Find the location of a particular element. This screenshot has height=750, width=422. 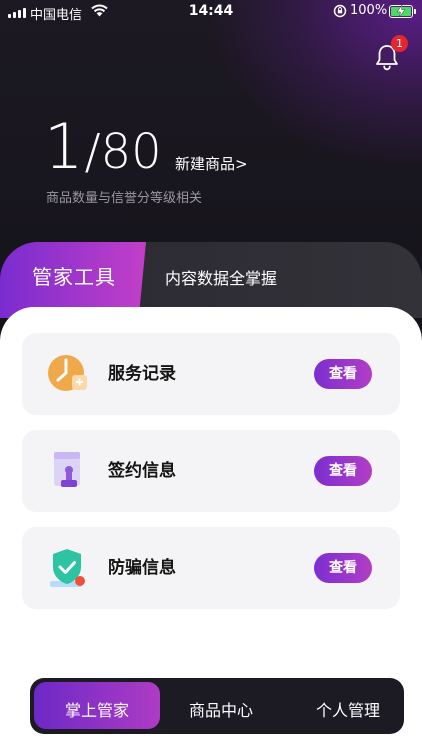

battery-icon is located at coordinates (402, 11).